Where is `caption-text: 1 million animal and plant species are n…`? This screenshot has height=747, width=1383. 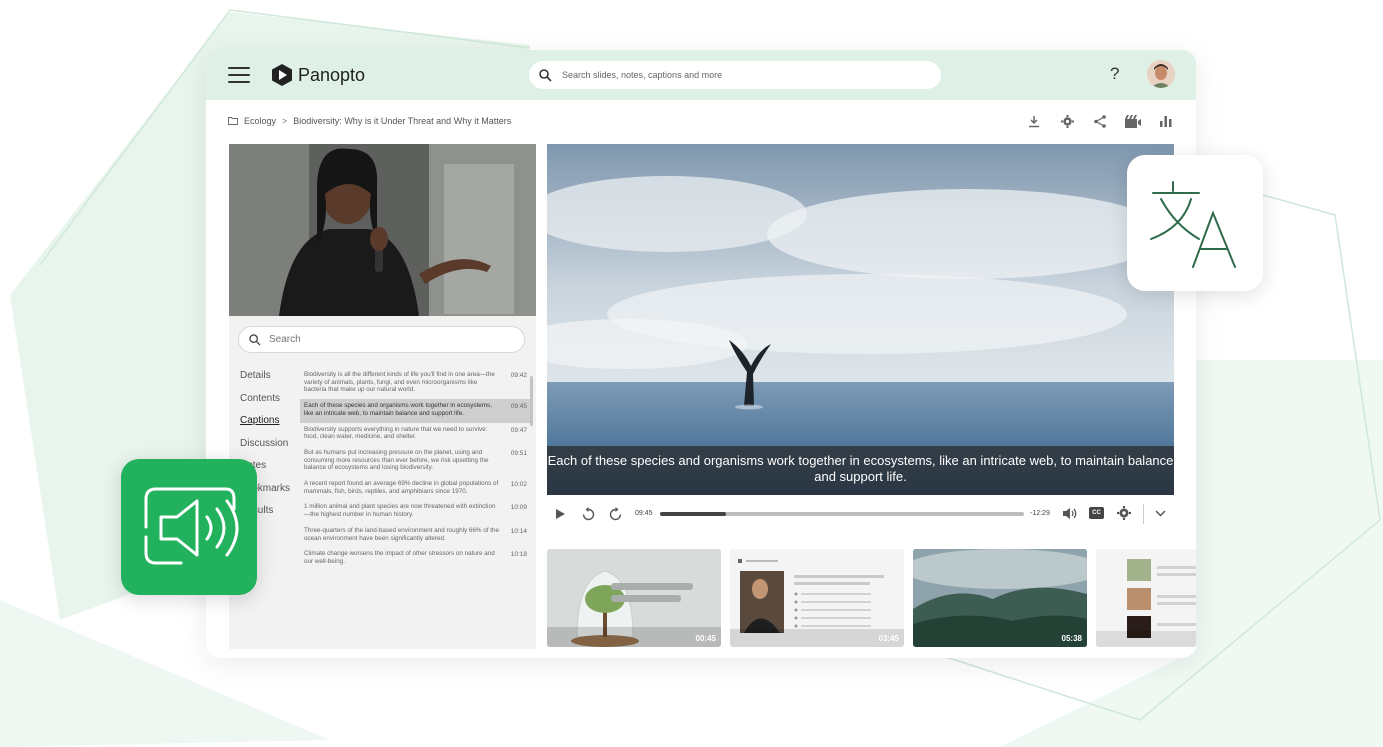
caption-text: 1 million animal and plant species are n… is located at coordinates (400, 511).